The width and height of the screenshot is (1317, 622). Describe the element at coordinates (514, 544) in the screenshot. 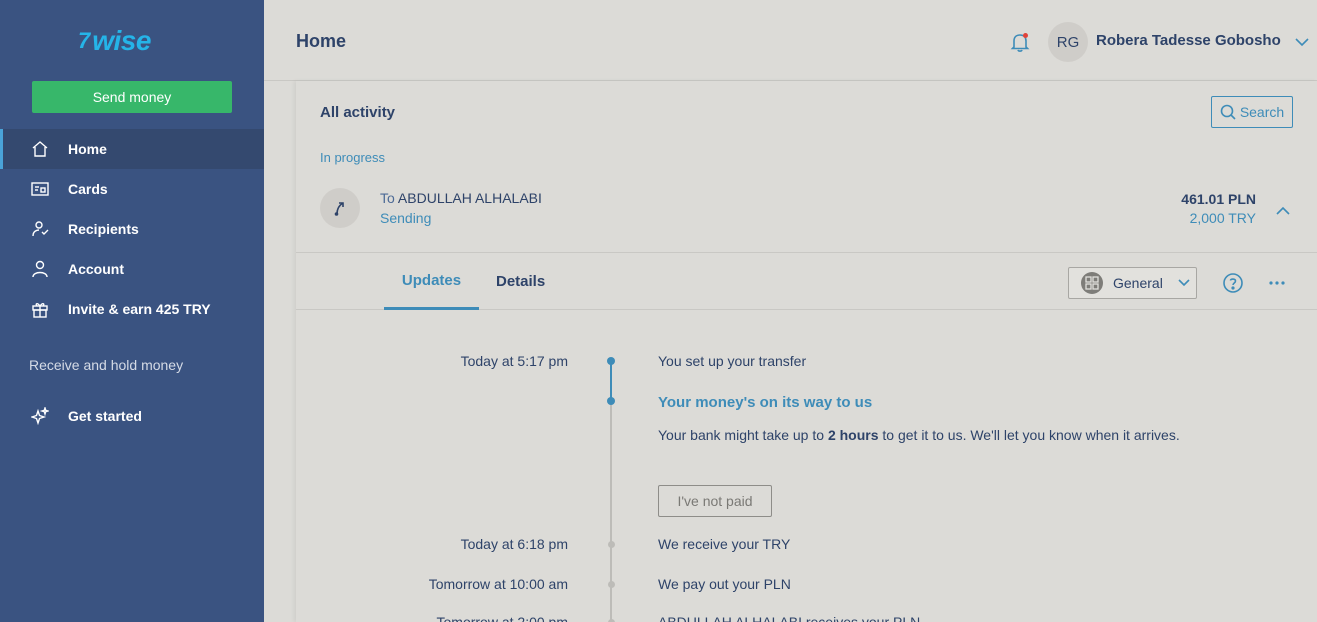

I see `timeline-time: Today at 6:18 pm` at that location.